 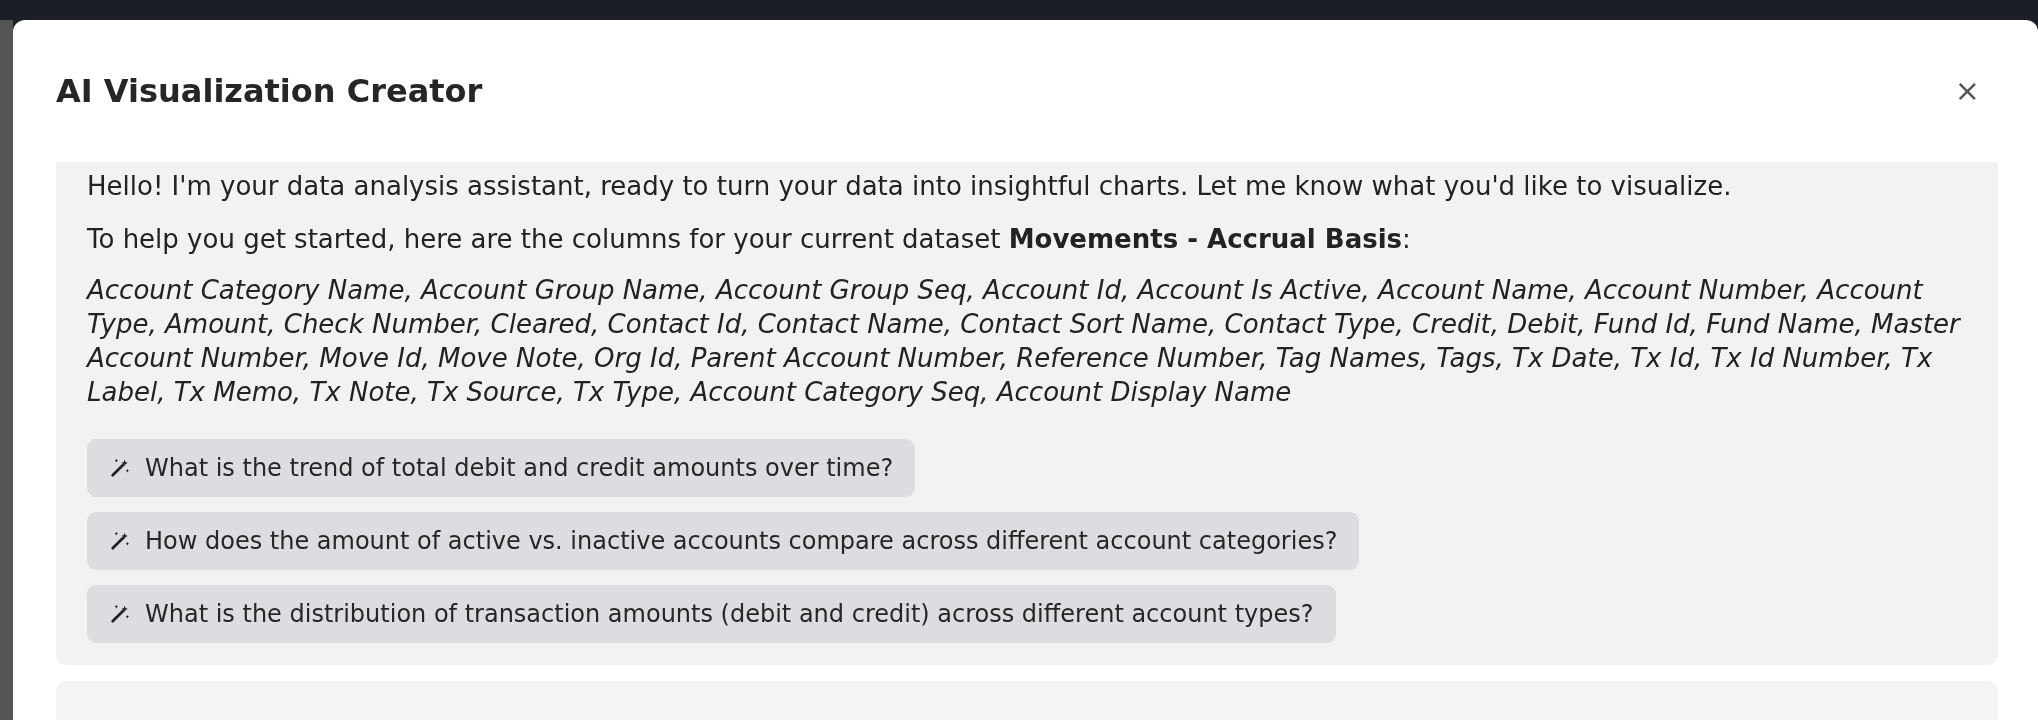 What do you see at coordinates (749, 240) in the screenshot?
I see `intro-text: To help you get started, here are the columns for your current dataset Movements - Accrual Basis:` at bounding box center [749, 240].